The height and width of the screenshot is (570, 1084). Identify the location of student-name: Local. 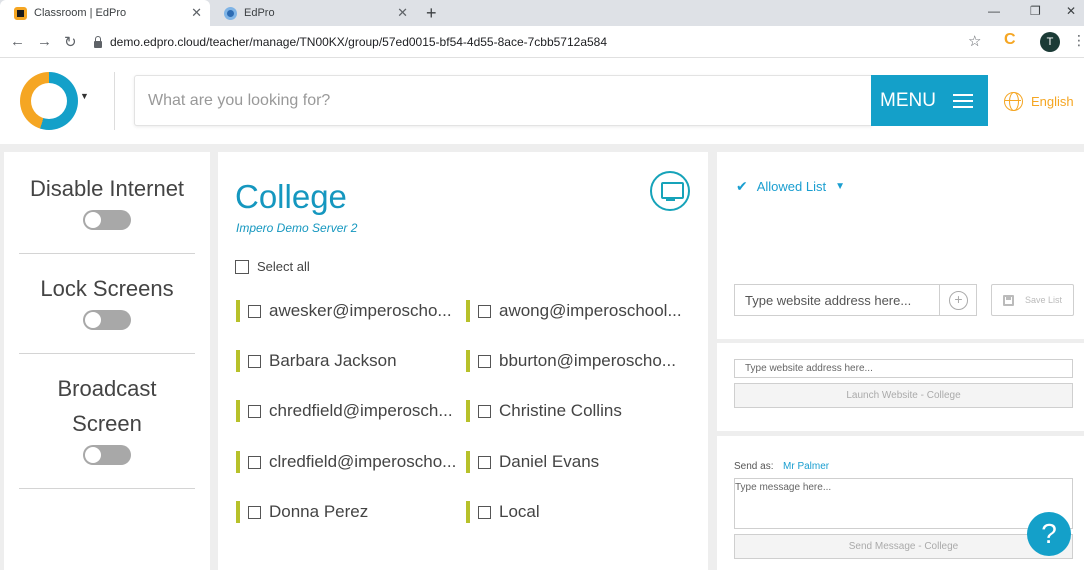
(519, 511).